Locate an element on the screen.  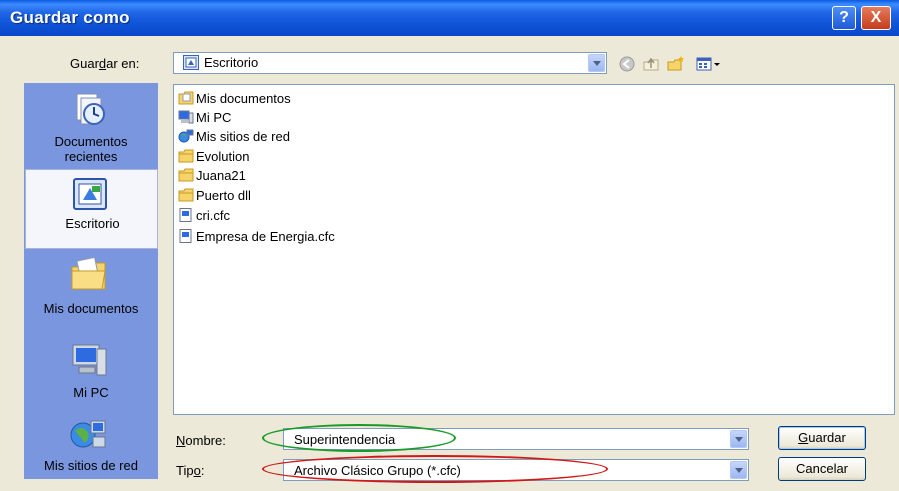
filename-label: Nombre: is located at coordinates (201, 440).